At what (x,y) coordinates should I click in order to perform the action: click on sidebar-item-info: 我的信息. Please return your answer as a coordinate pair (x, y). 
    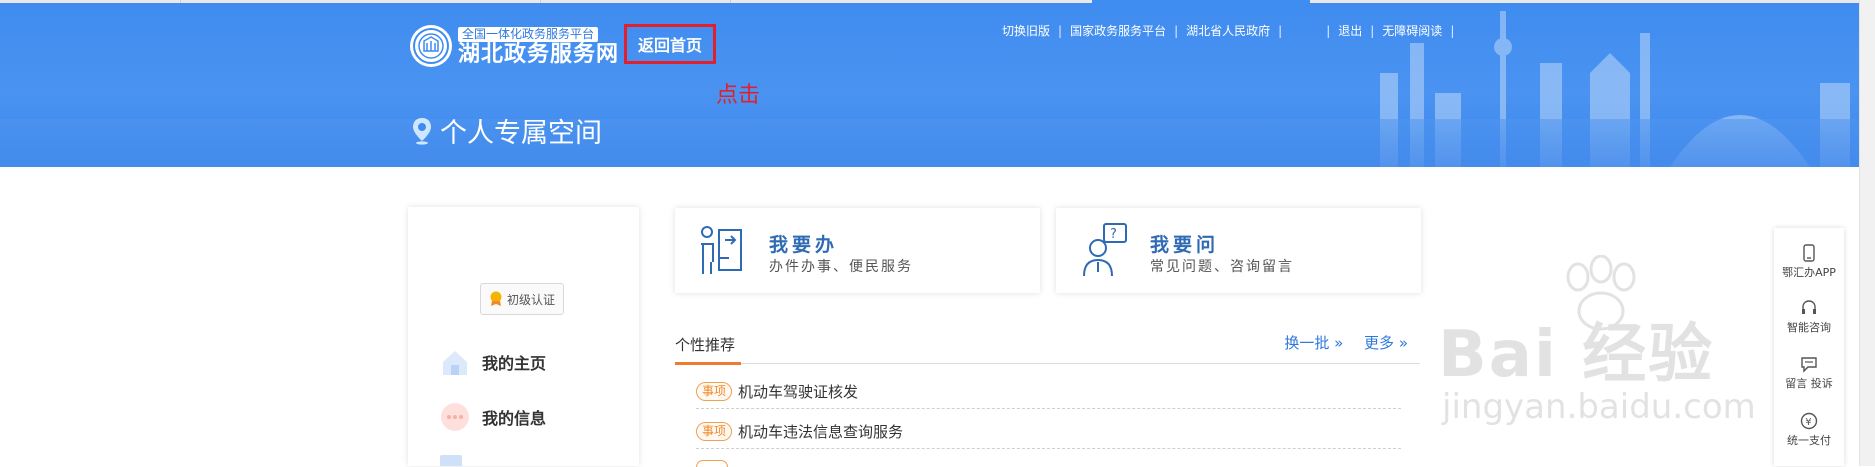
    Looking at the image, I should click on (493, 417).